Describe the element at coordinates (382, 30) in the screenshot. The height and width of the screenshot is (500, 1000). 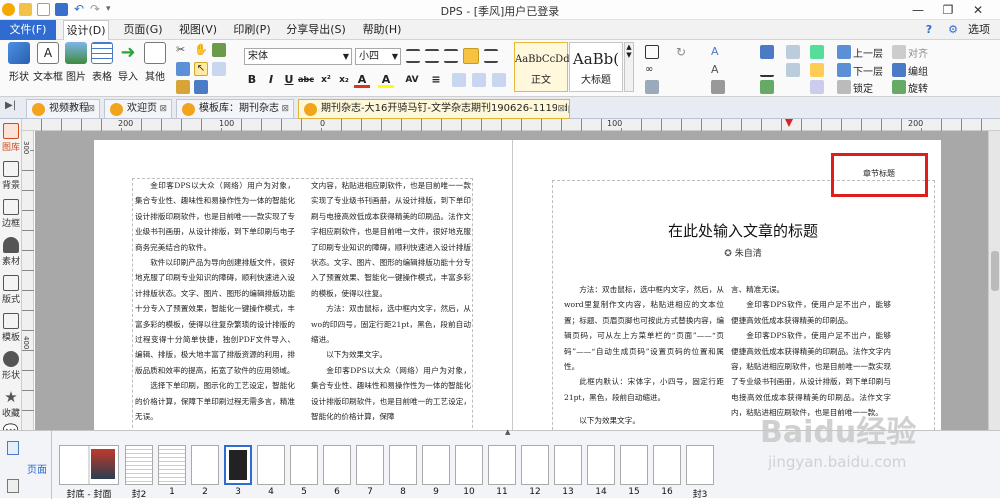
I see `menu-help: 帮助(H)` at that location.